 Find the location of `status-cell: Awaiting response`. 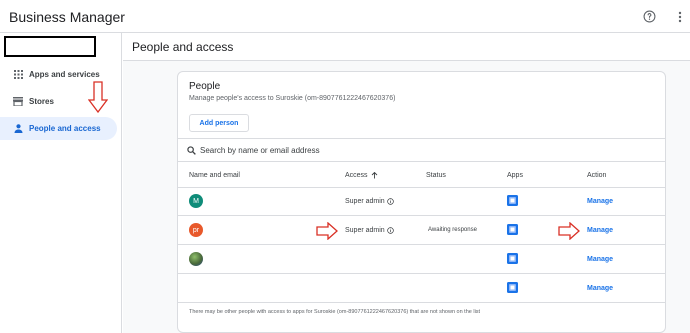

status-cell: Awaiting response is located at coordinates (452, 230).